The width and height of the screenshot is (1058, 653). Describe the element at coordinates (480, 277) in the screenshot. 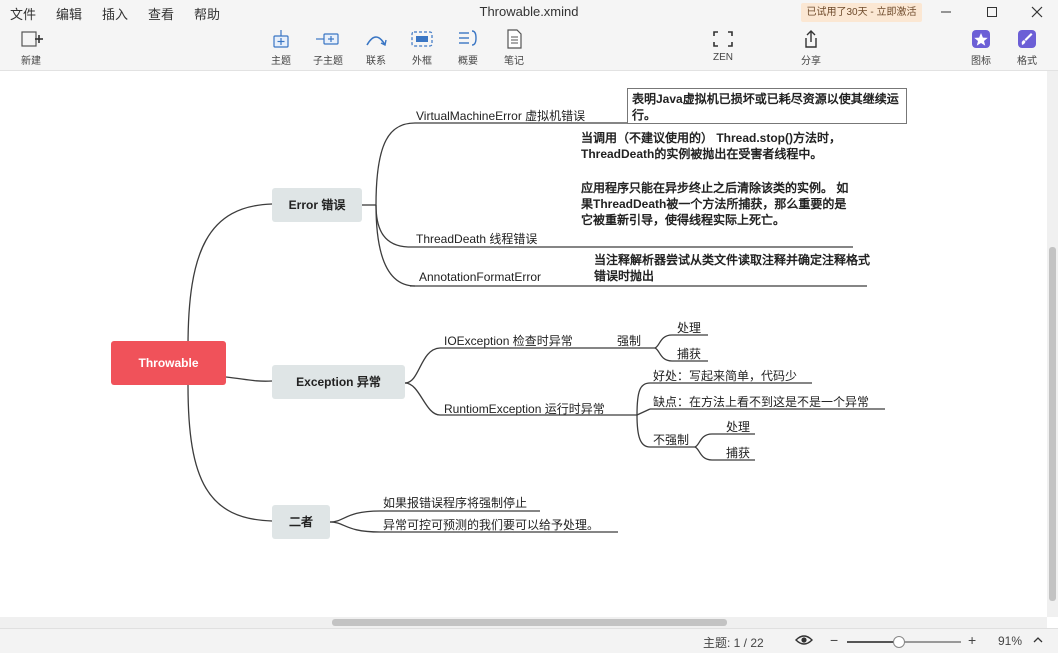

I see `subtopic-annotationformaterror: AnnotationFormatError` at that location.